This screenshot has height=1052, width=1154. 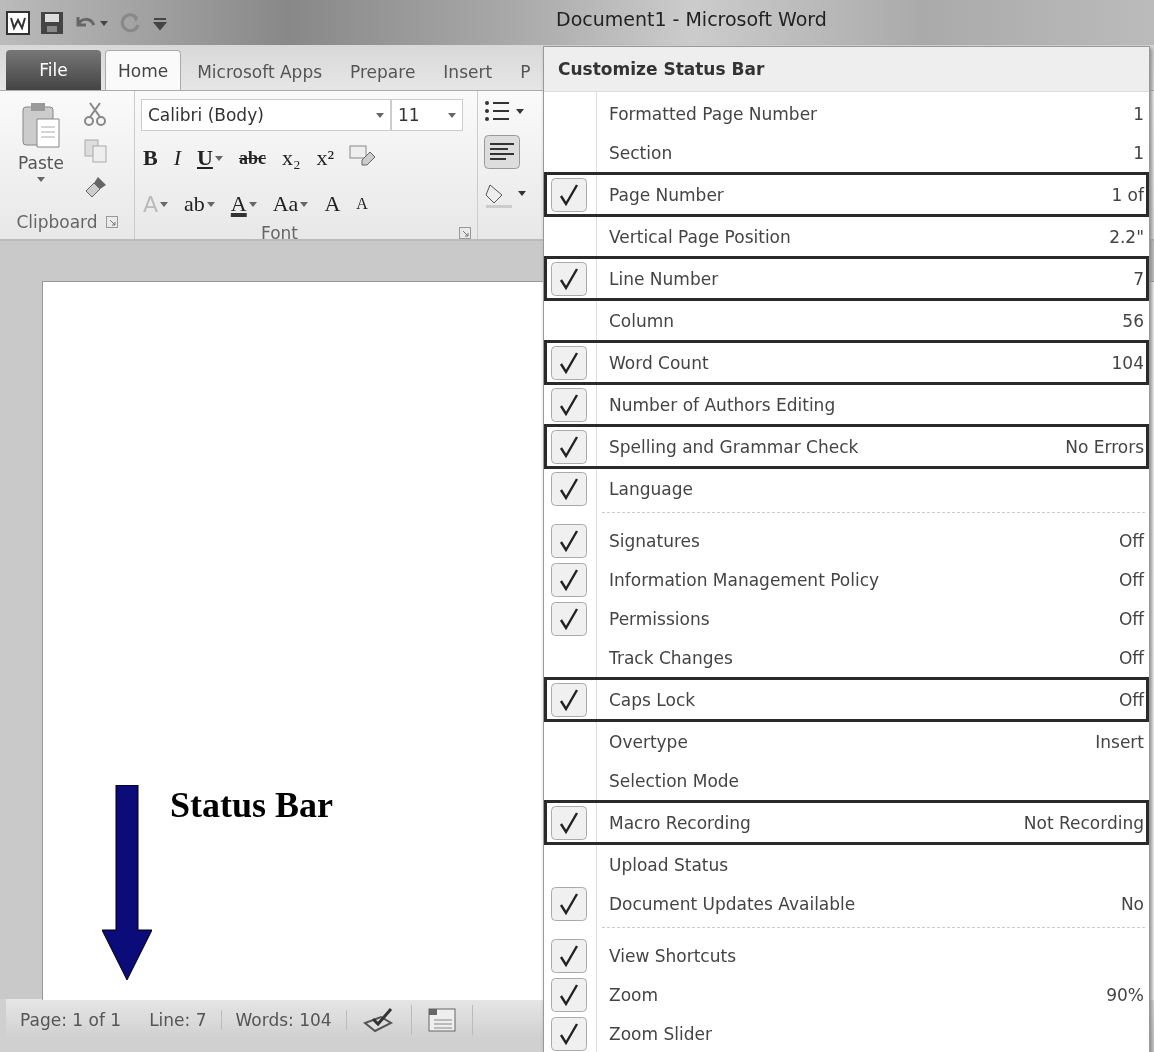 I want to click on menu-item: View Shortcuts, so click(x=846, y=955).